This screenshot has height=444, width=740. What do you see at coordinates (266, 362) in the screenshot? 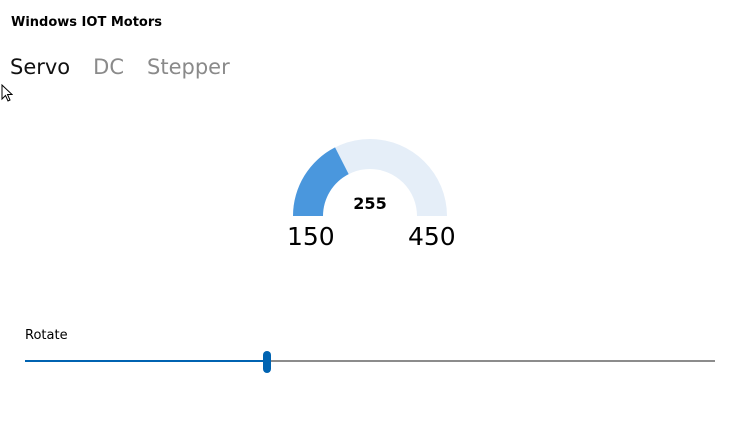
I see `slider-thumb` at bounding box center [266, 362].